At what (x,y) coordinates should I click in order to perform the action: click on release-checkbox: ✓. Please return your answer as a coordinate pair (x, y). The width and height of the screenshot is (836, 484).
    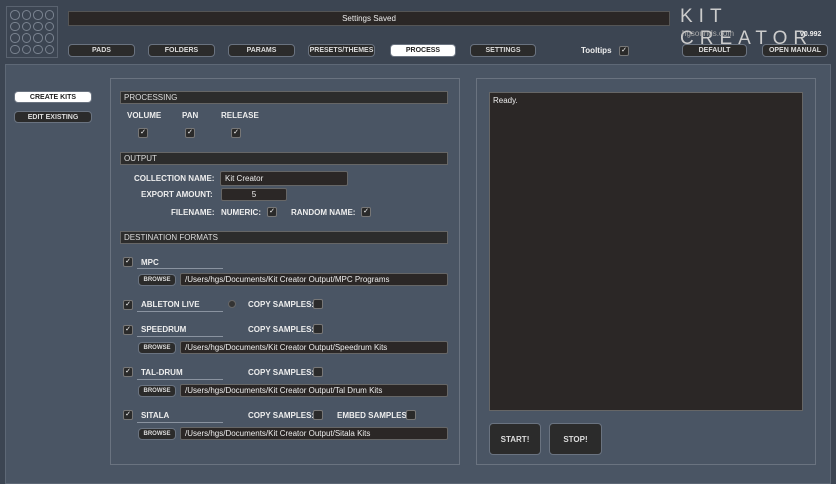
    Looking at the image, I should click on (236, 133).